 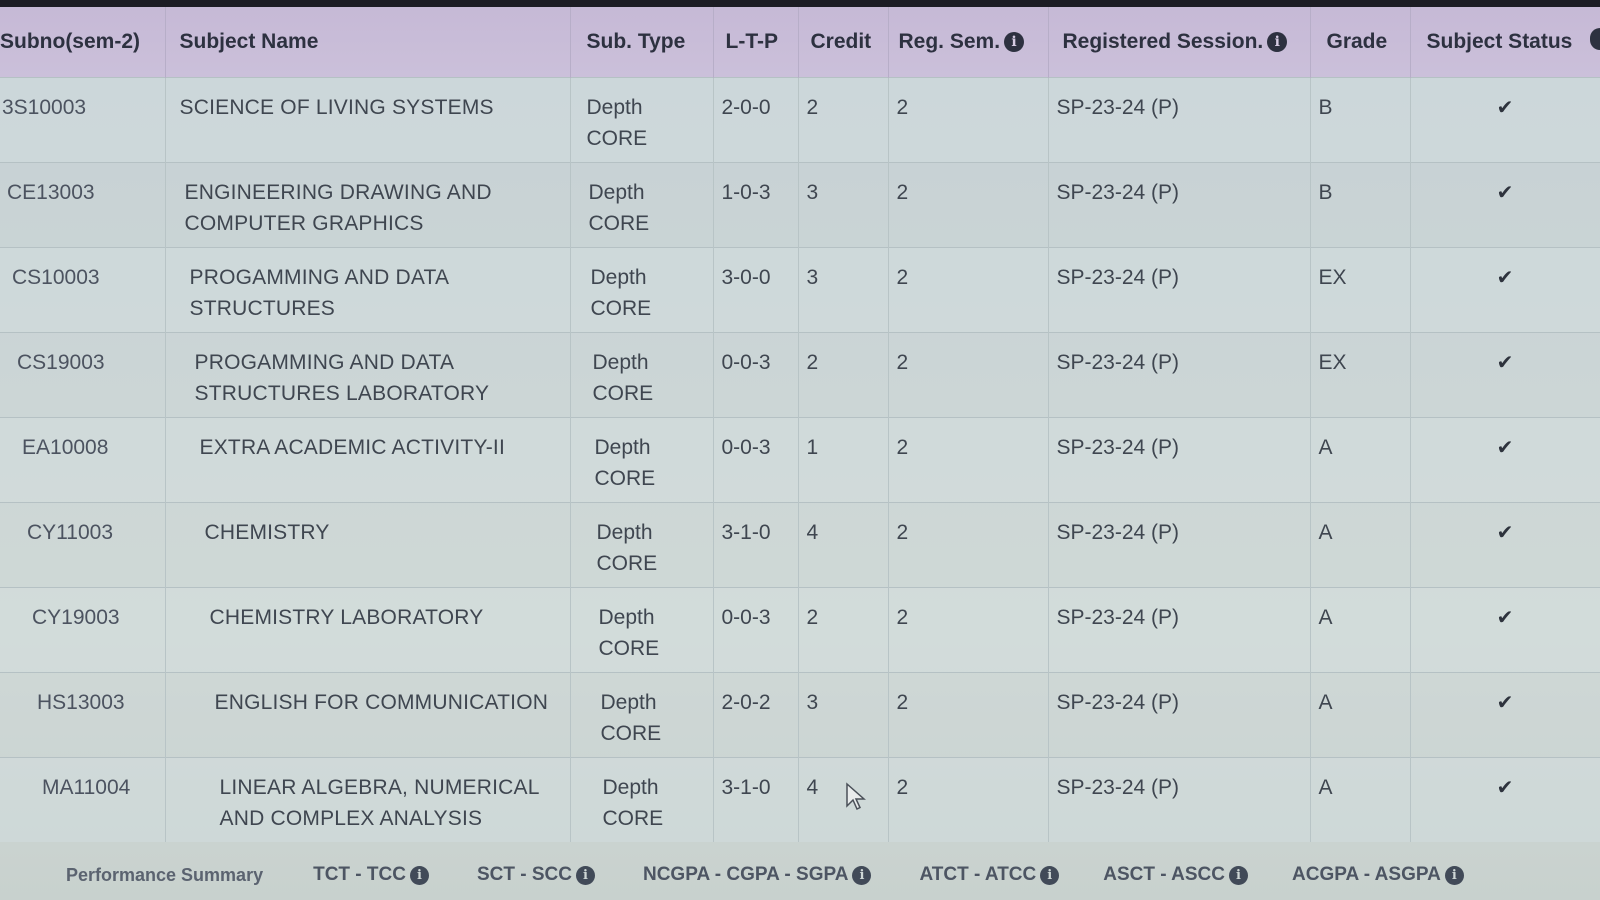 I want to click on subject-name: SCIENCE OF LIVING SYSTEMS, so click(x=368, y=119).